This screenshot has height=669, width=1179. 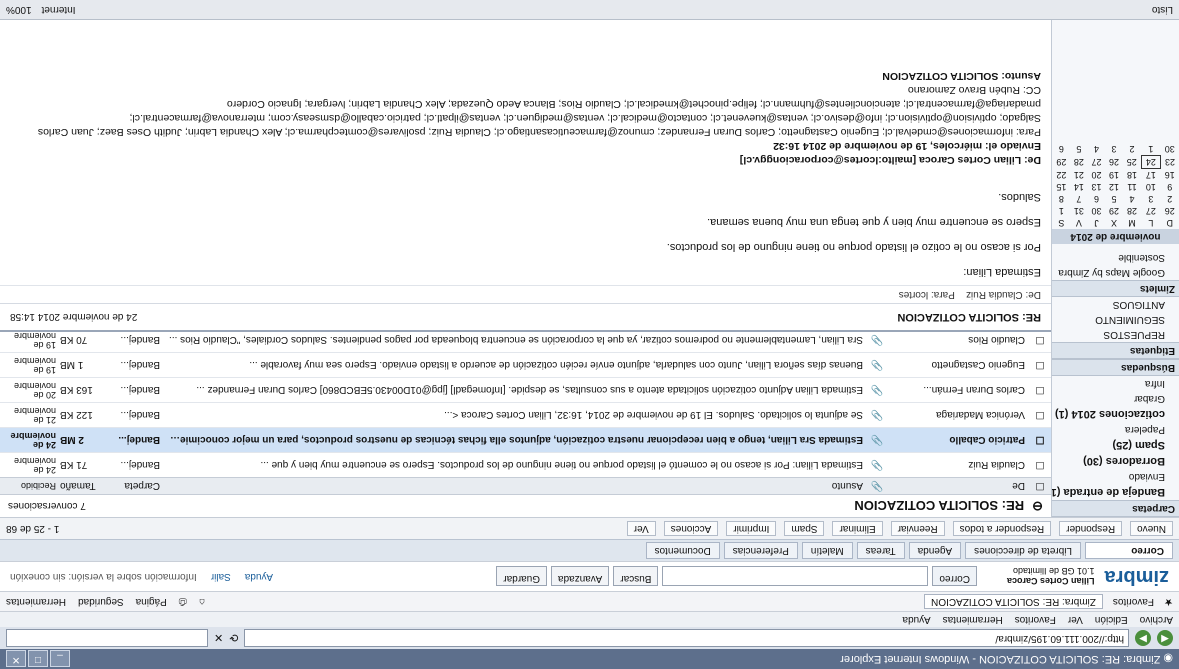 I want to click on calendar-day: 24, so click(x=1151, y=162).